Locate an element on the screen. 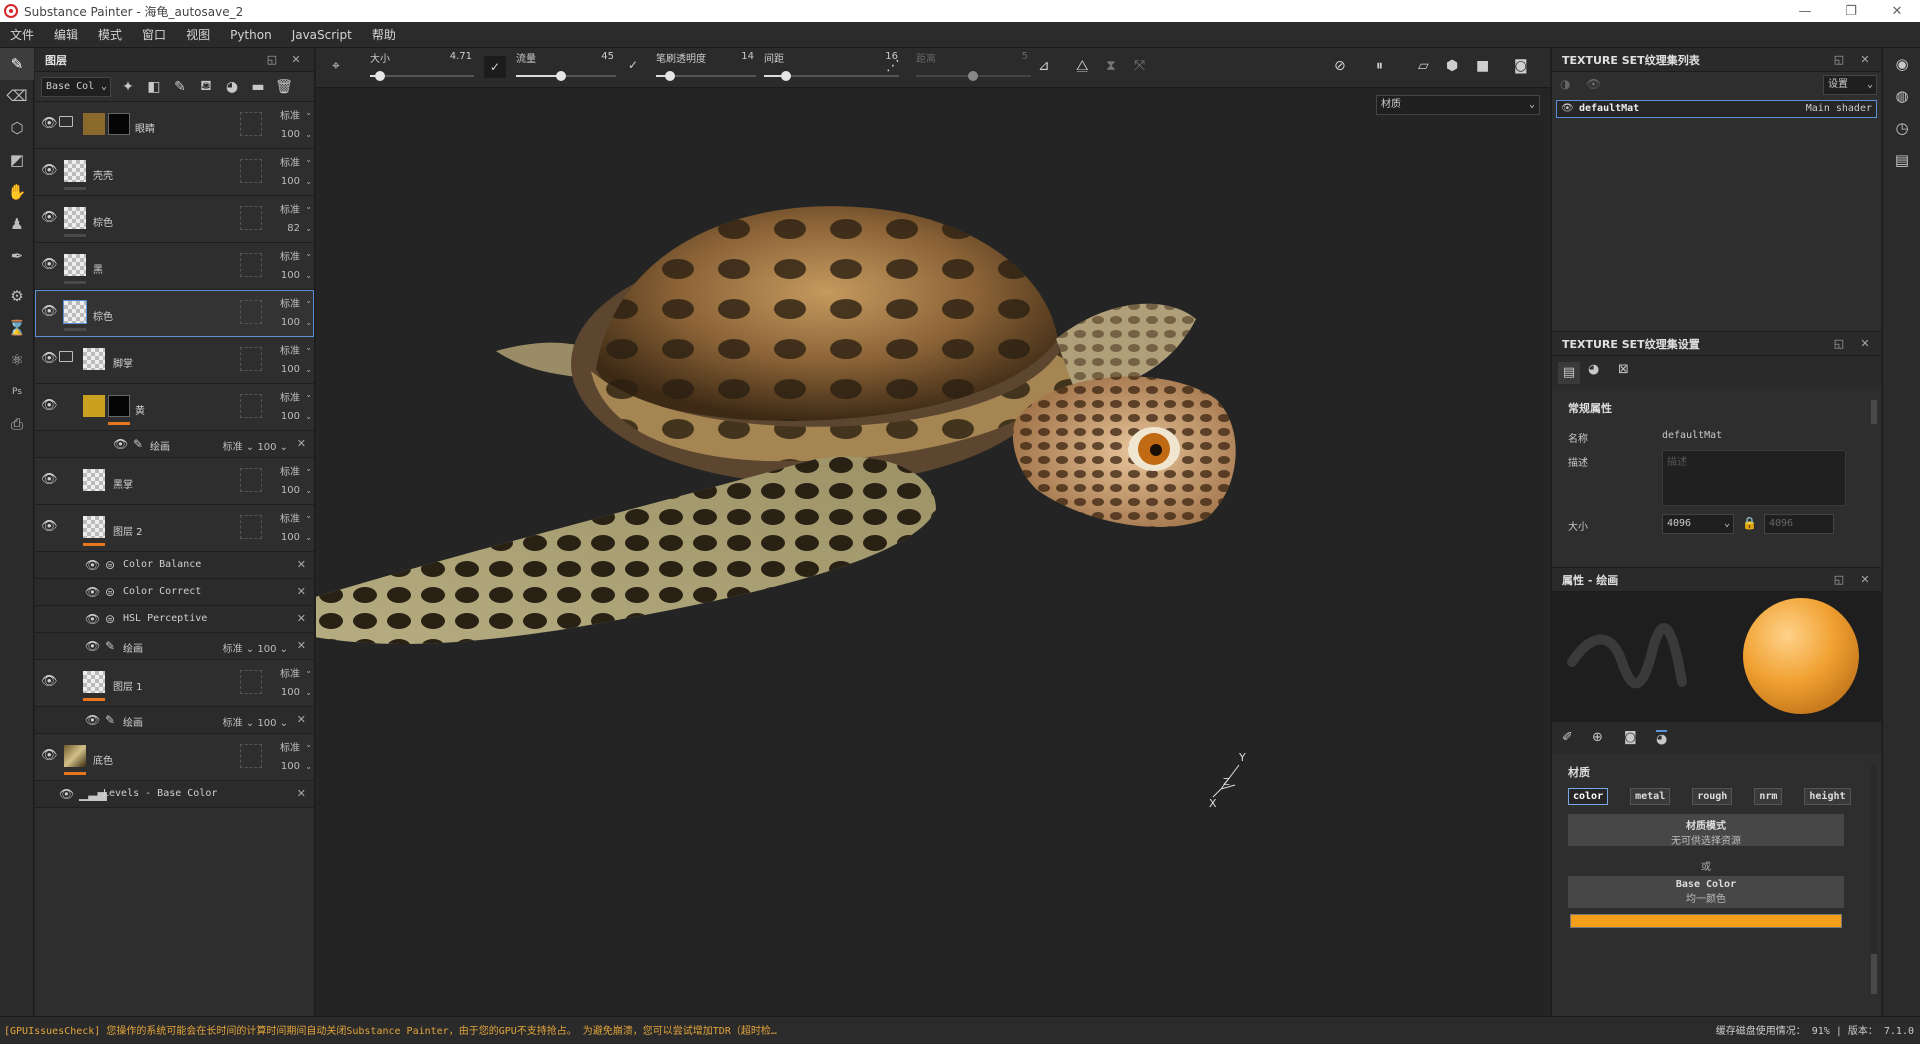 The width and height of the screenshot is (1920, 1044). history-icon: ◷ is located at coordinates (1901, 128).